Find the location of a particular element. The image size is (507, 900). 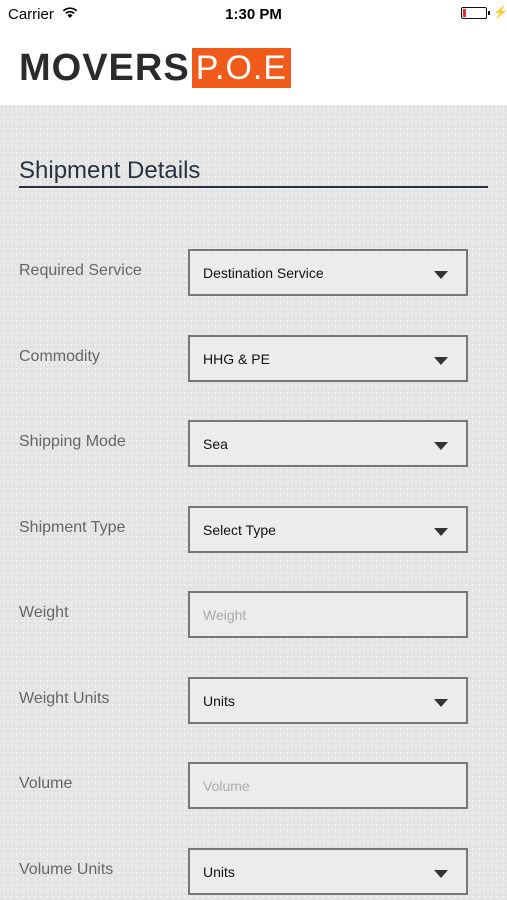

weight-units-value: Units is located at coordinates (219, 701).